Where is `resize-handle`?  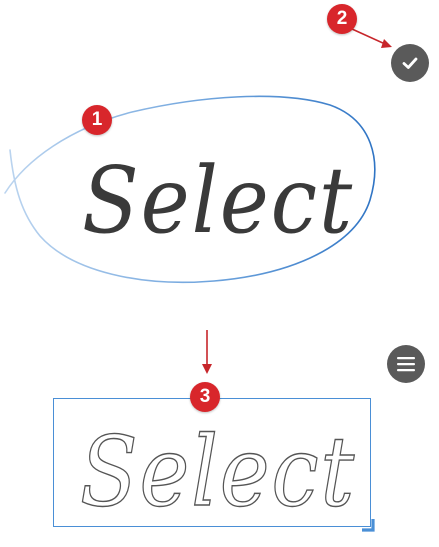 resize-handle is located at coordinates (369, 526).